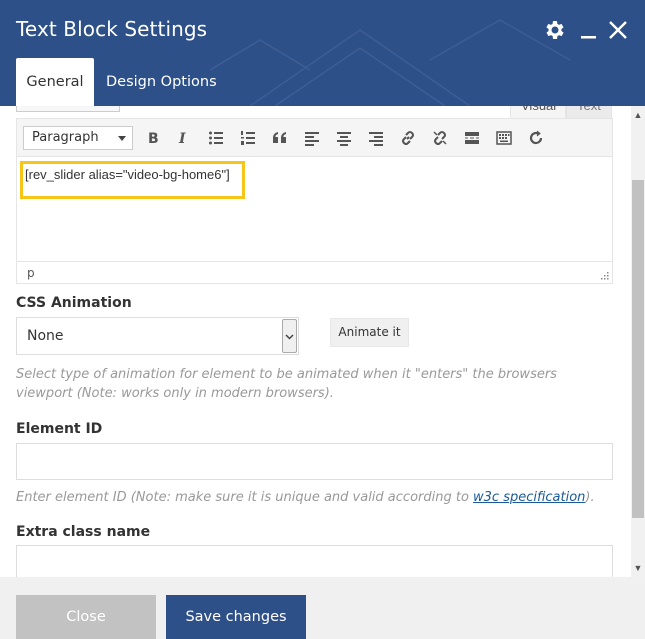 The width and height of the screenshot is (645, 639). I want to click on editor-statusbar: p, so click(314, 272).